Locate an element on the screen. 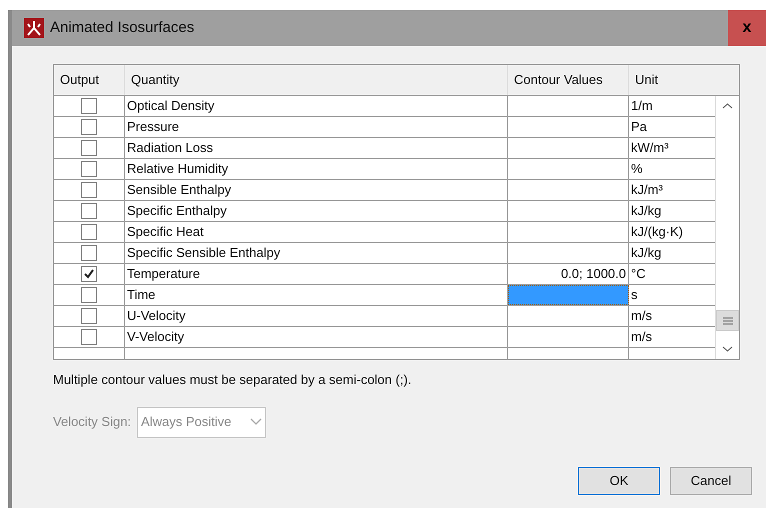 The height and width of the screenshot is (508, 766). unit-cell-text: % is located at coordinates (637, 169).